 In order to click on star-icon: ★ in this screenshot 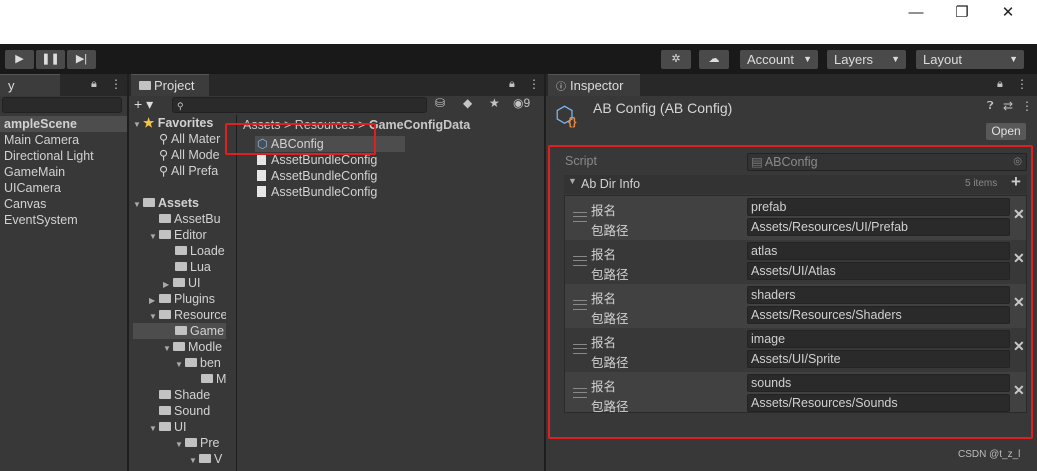, I will do `click(149, 123)`.